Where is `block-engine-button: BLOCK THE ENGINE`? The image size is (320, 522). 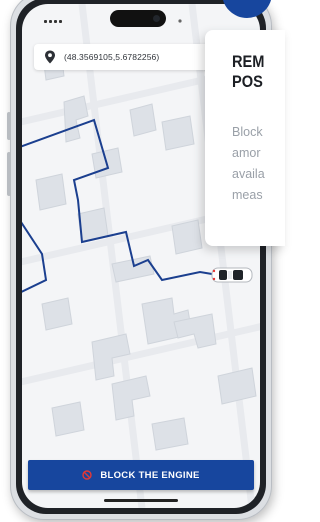 block-engine-button: BLOCK THE ENGINE is located at coordinates (141, 475).